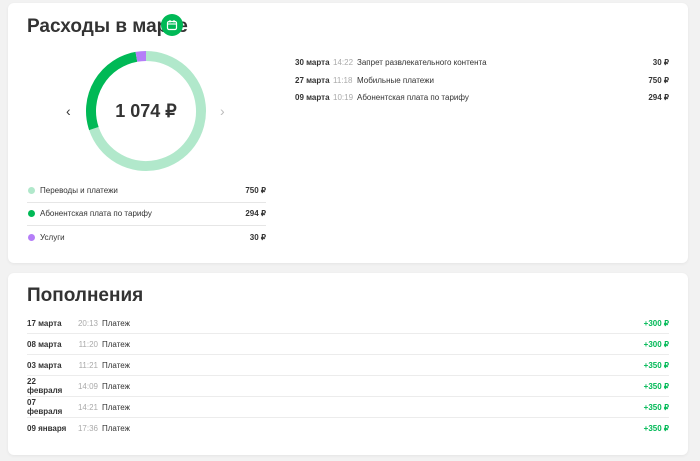 The height and width of the screenshot is (461, 700). I want to click on transaction-description: Абонентская плата по тарифу, so click(413, 98).